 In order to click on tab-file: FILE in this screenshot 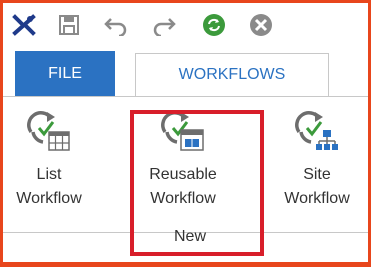, I will do `click(65, 73)`.